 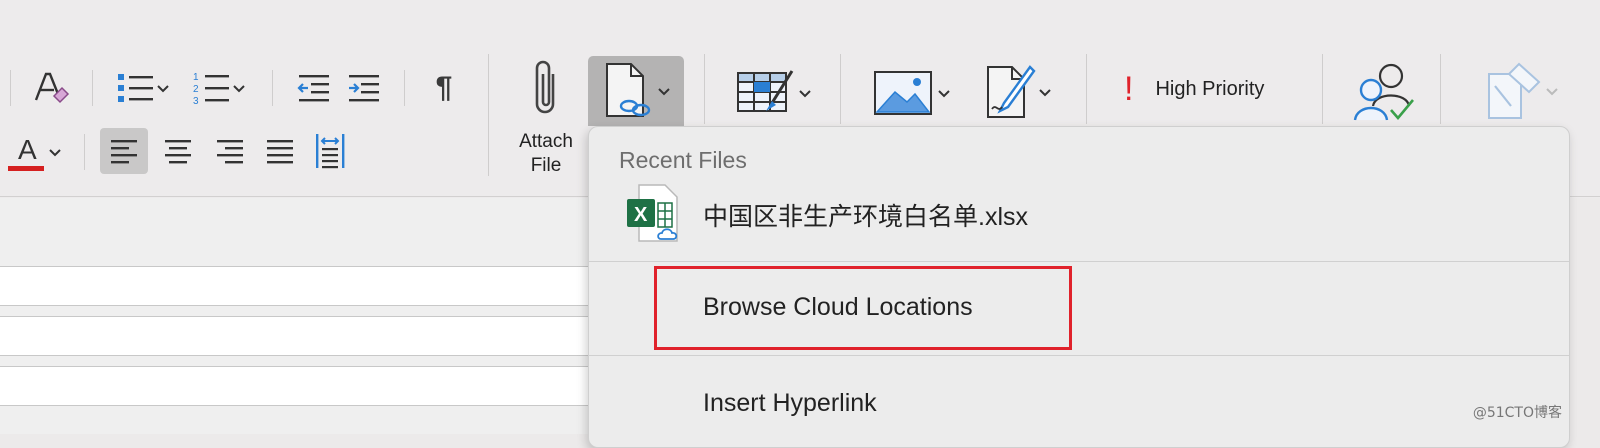 I want to click on attach-item-dropdown-button, so click(x=636, y=91).